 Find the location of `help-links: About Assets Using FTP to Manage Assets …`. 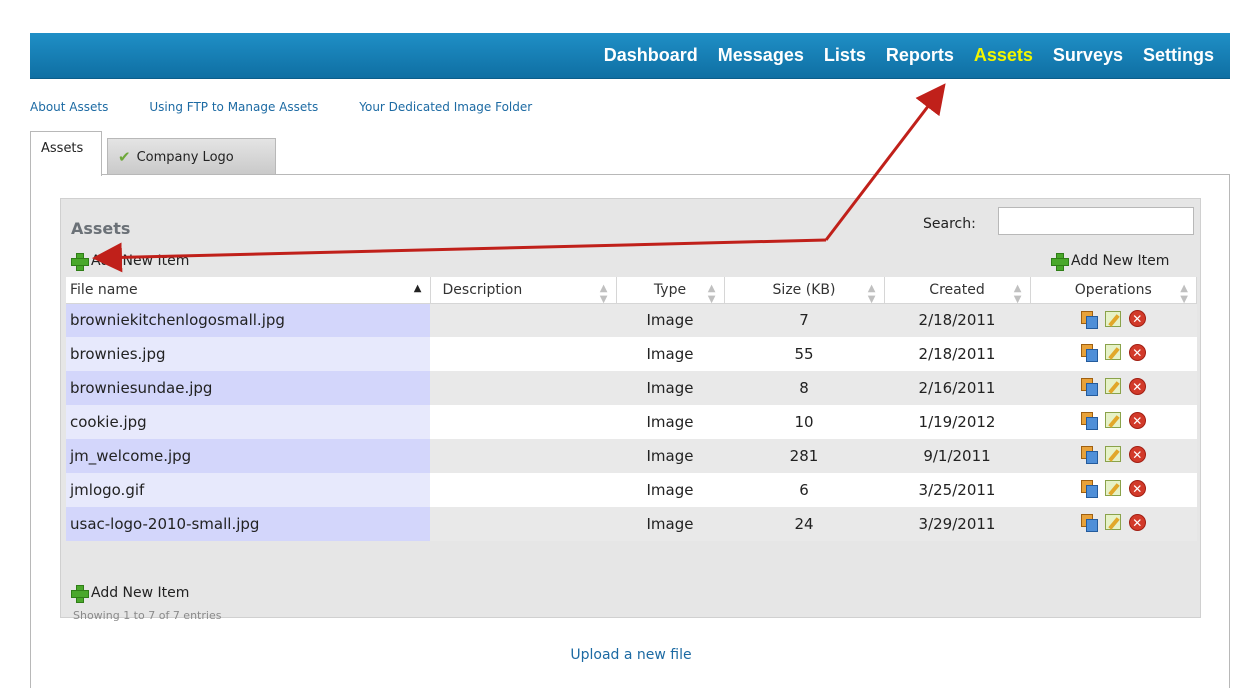

help-links: About Assets Using FTP to Manage Assets … is located at coordinates (301, 107).